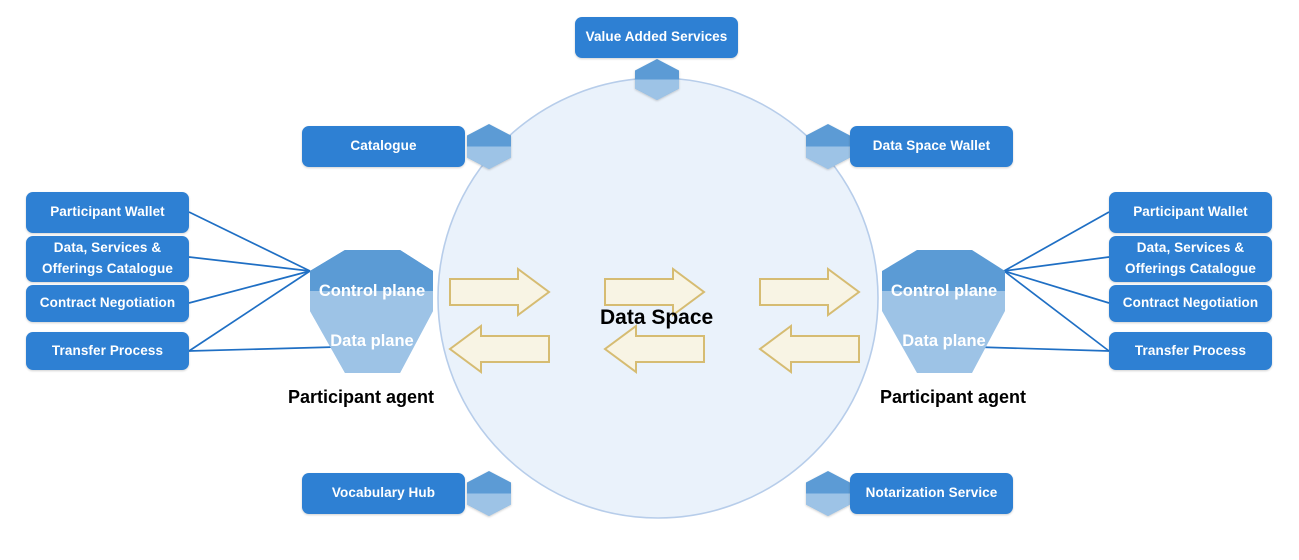 The width and height of the screenshot is (1299, 560). I want to click on connector-right-contract-negotiation, so click(1056, 287).